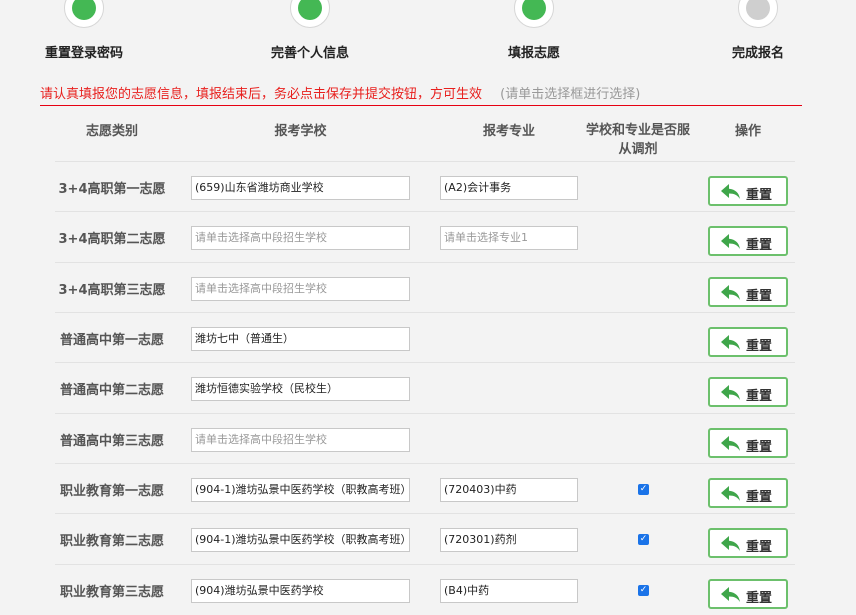  What do you see at coordinates (300, 339) in the screenshot?
I see `school-select: 潍坊七中（普通生）` at bounding box center [300, 339].